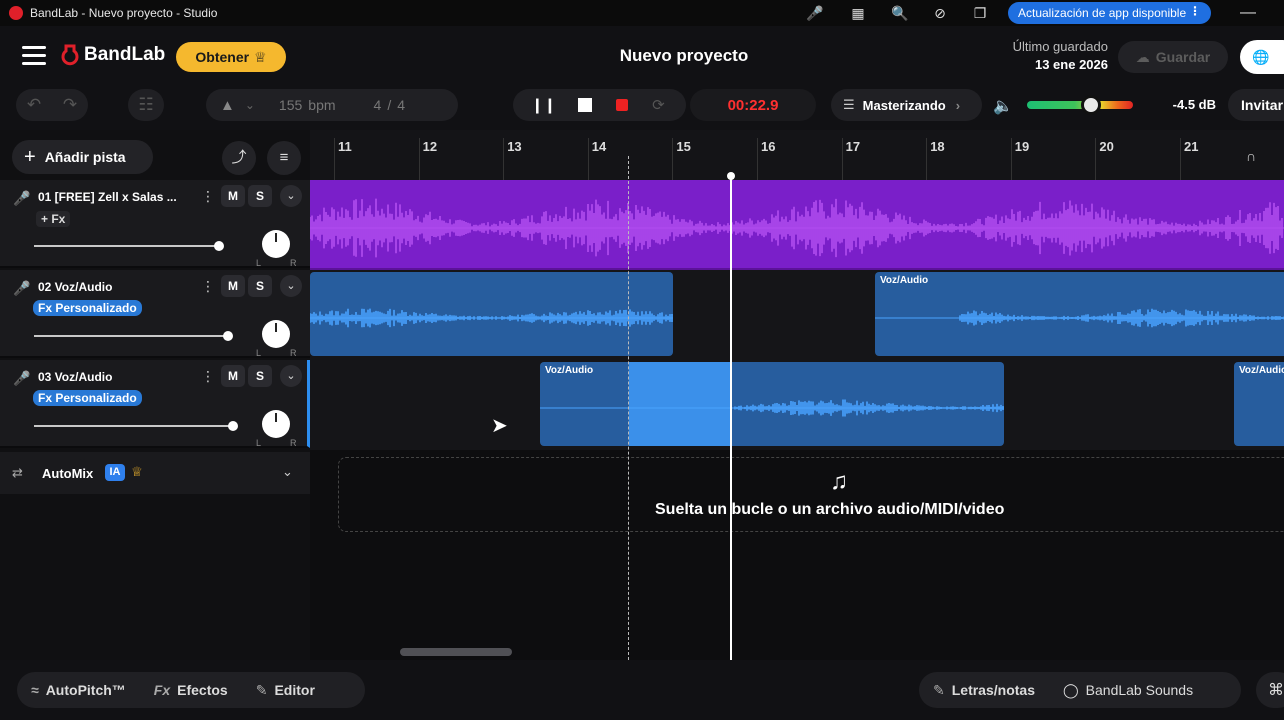 The image size is (1284, 720). I want to click on cloud-upload-icon: ☁, so click(1142, 56).